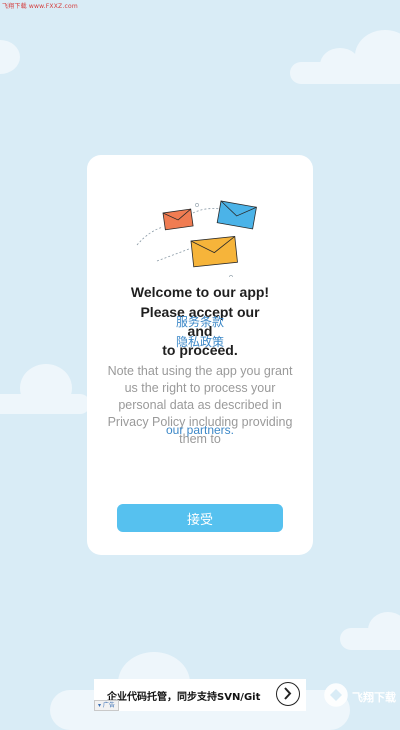 The height and width of the screenshot is (730, 400). What do you see at coordinates (374, 697) in the screenshot?
I see `svg-text: 飞翔下载` at bounding box center [374, 697].